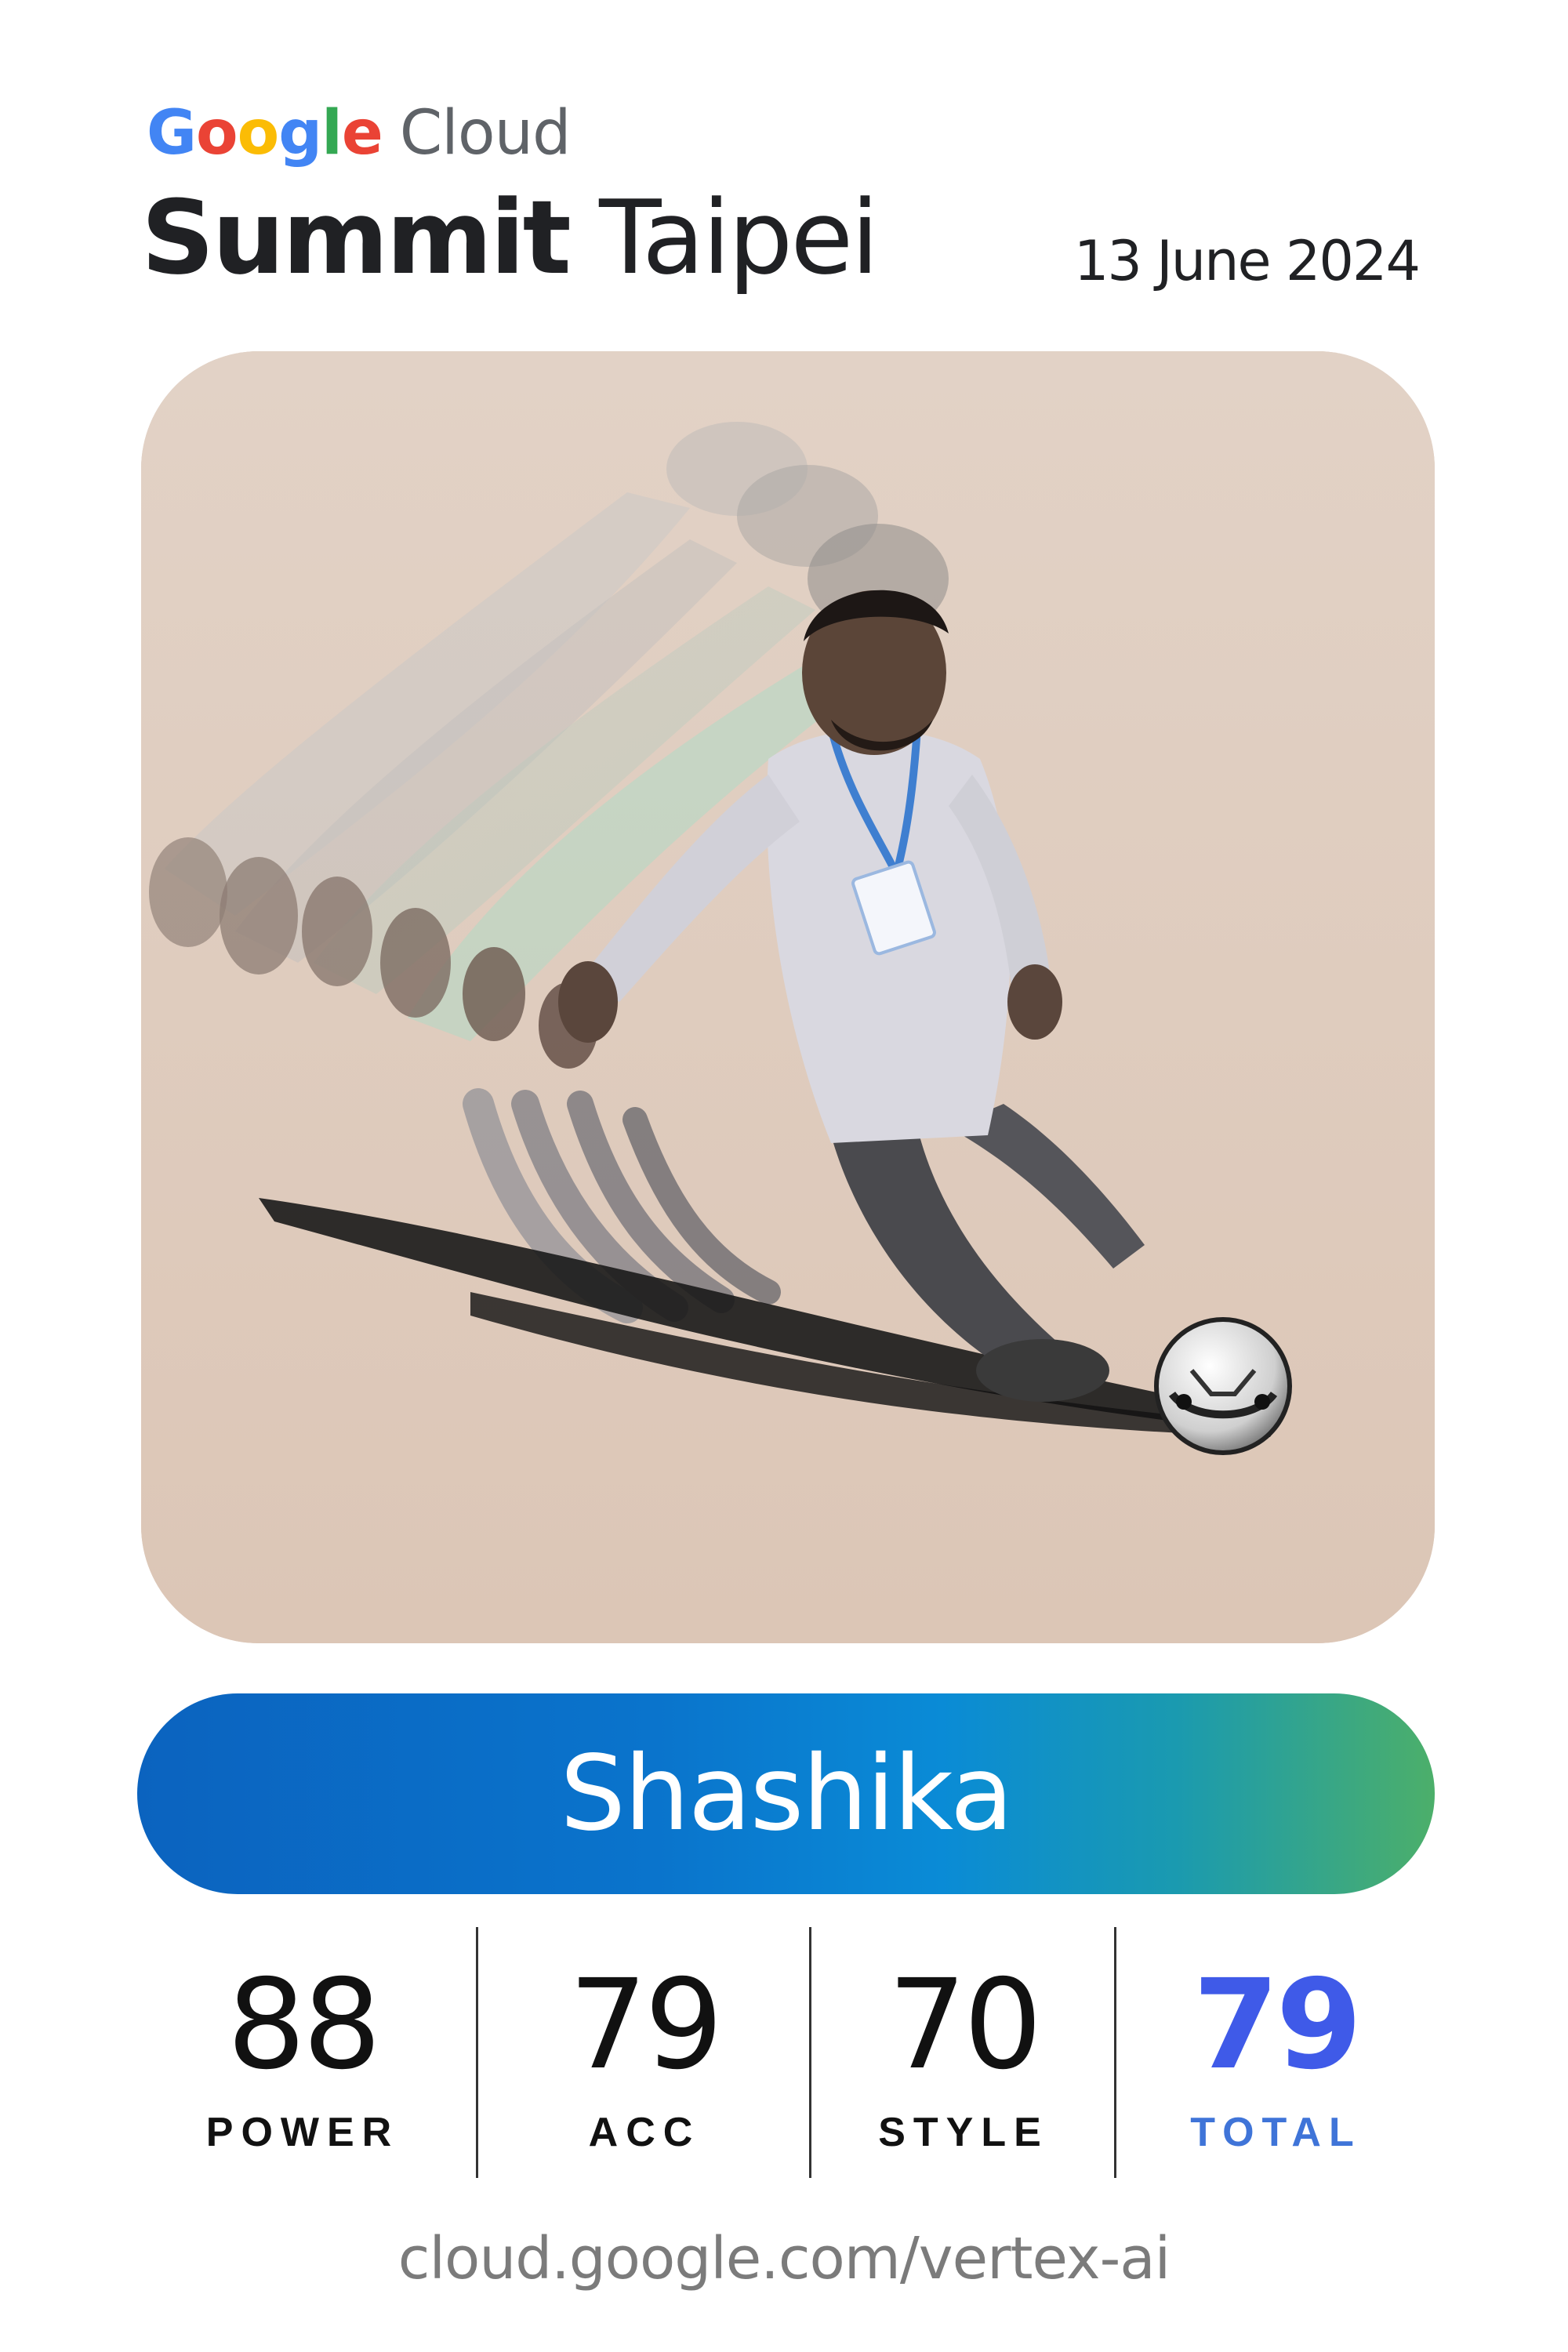 This screenshot has width=1568, height=2352. I want to click on brand-letter-e: e, so click(362, 133).